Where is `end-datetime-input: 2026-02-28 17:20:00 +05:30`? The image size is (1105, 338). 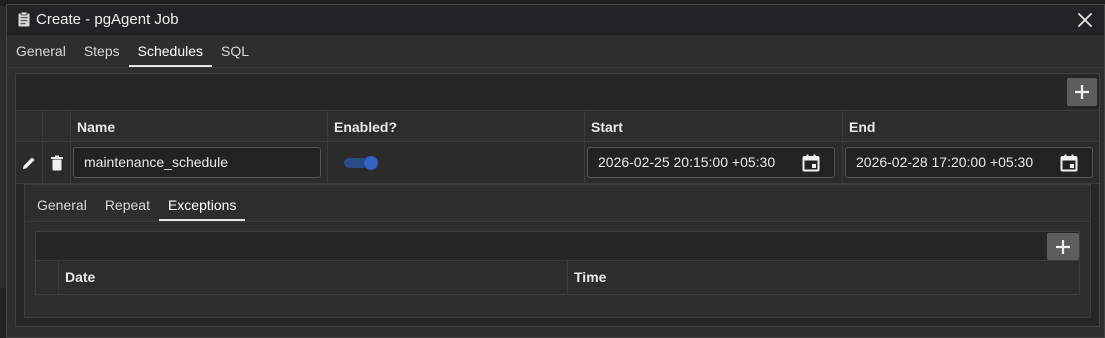
end-datetime-input: 2026-02-28 17:20:00 +05:30 is located at coordinates (969, 162).